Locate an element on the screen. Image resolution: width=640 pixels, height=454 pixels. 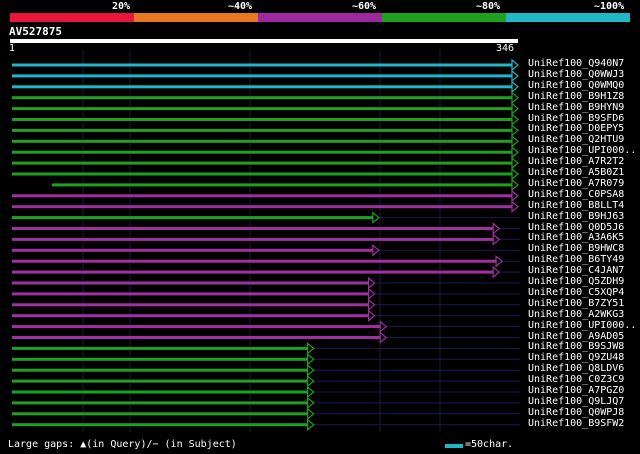
hit-label: UniRef100_A7PGZ0 is located at coordinates (582, 390).